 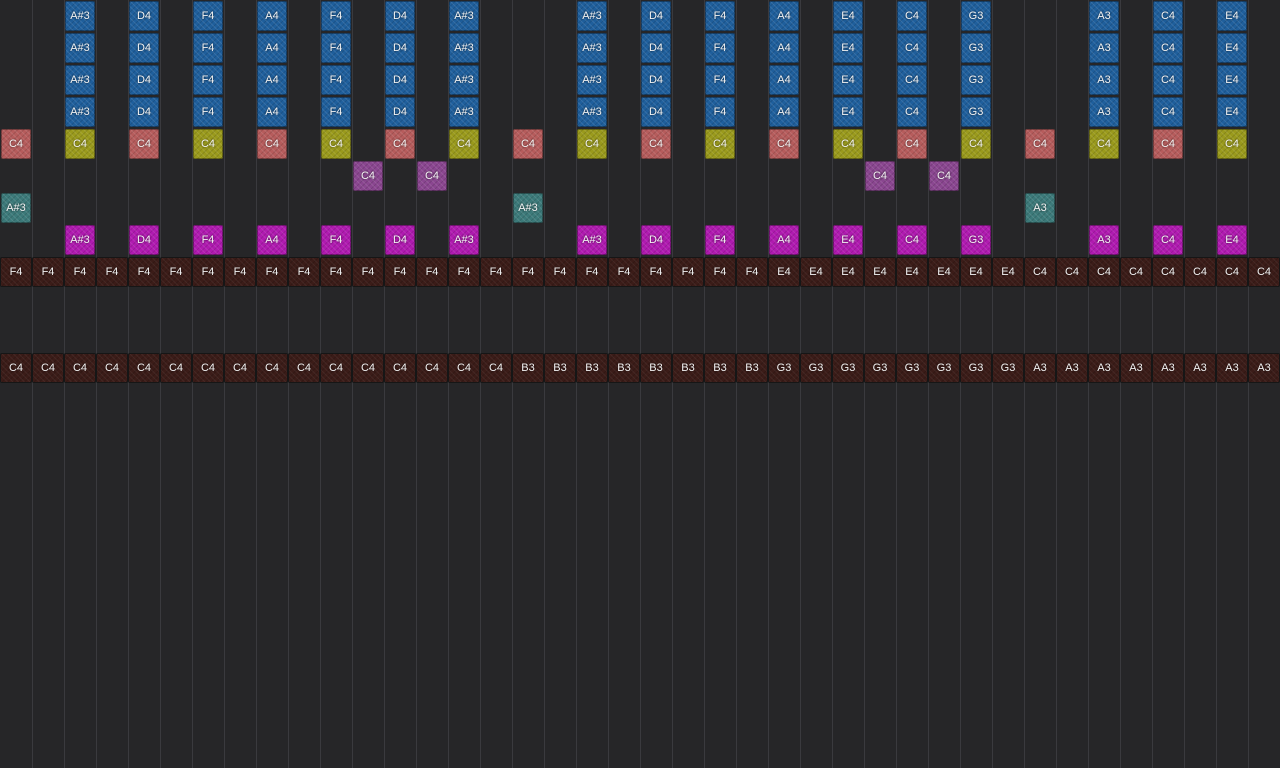 What do you see at coordinates (1232, 112) in the screenshot?
I see `note-cell-lead-row-4: E4` at bounding box center [1232, 112].